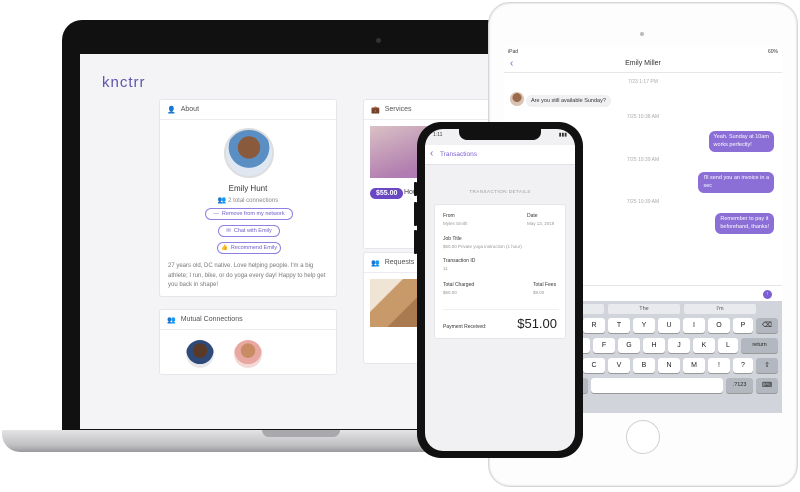 The height and width of the screenshot is (492, 800). I want to click on minus-icon: —, so click(216, 214).